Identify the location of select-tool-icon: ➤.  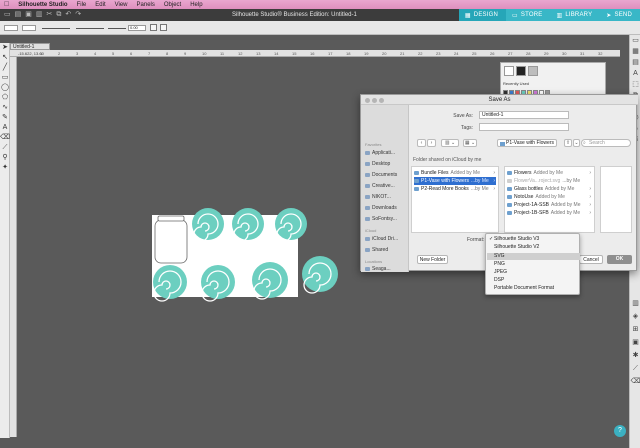
(5, 48).